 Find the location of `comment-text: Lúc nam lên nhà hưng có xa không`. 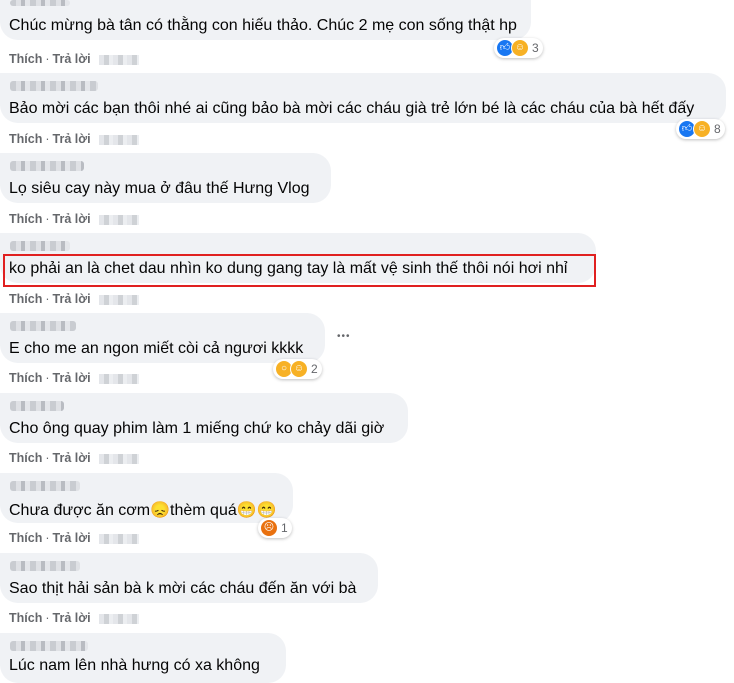

comment-text: Lúc nam lên nhà hưng có xa không is located at coordinates (134, 665).